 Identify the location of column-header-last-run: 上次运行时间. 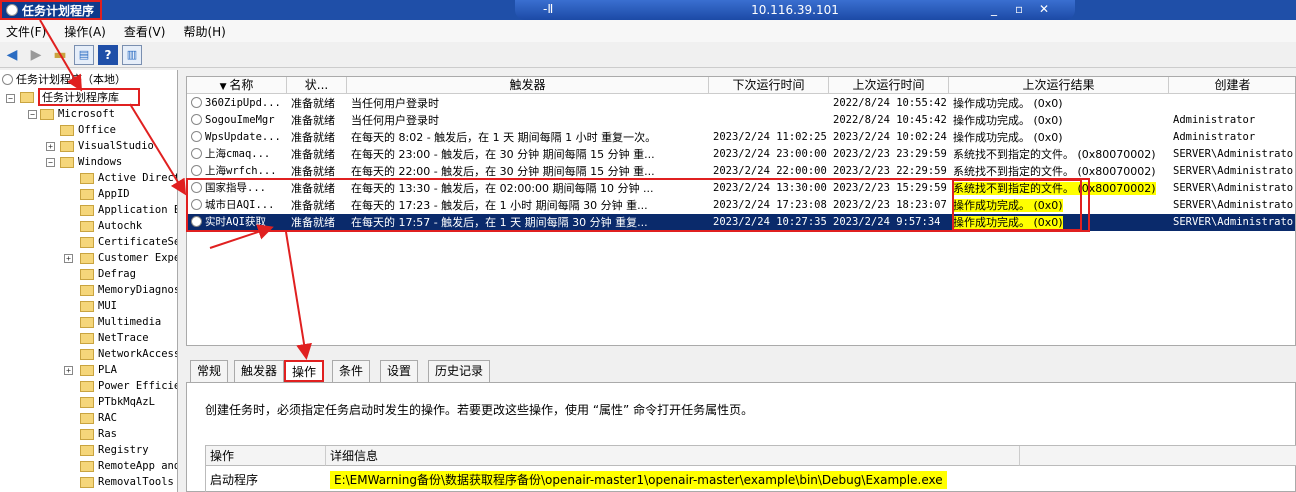
(889, 85).